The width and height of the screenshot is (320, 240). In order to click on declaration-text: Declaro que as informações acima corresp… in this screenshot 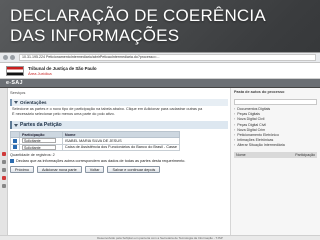, I will do `click(101, 161)`.